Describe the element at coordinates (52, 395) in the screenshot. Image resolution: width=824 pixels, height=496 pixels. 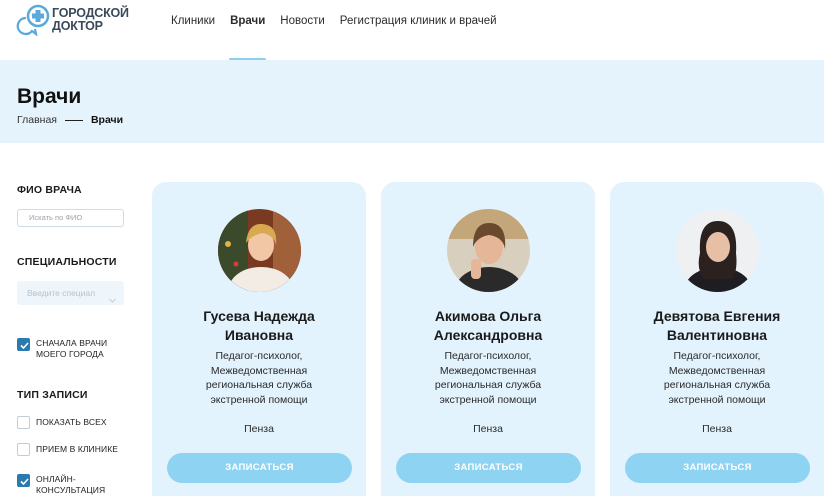
I see `filter-type-label: ТИП ЗАПИСИ` at that location.